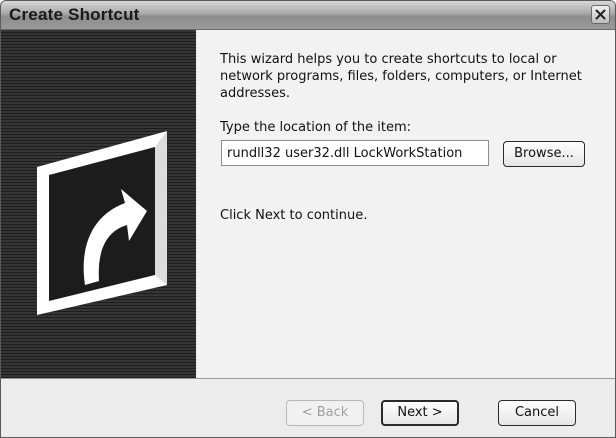  What do you see at coordinates (308, 15) in the screenshot?
I see `title-bar: Create Shortcut` at bounding box center [308, 15].